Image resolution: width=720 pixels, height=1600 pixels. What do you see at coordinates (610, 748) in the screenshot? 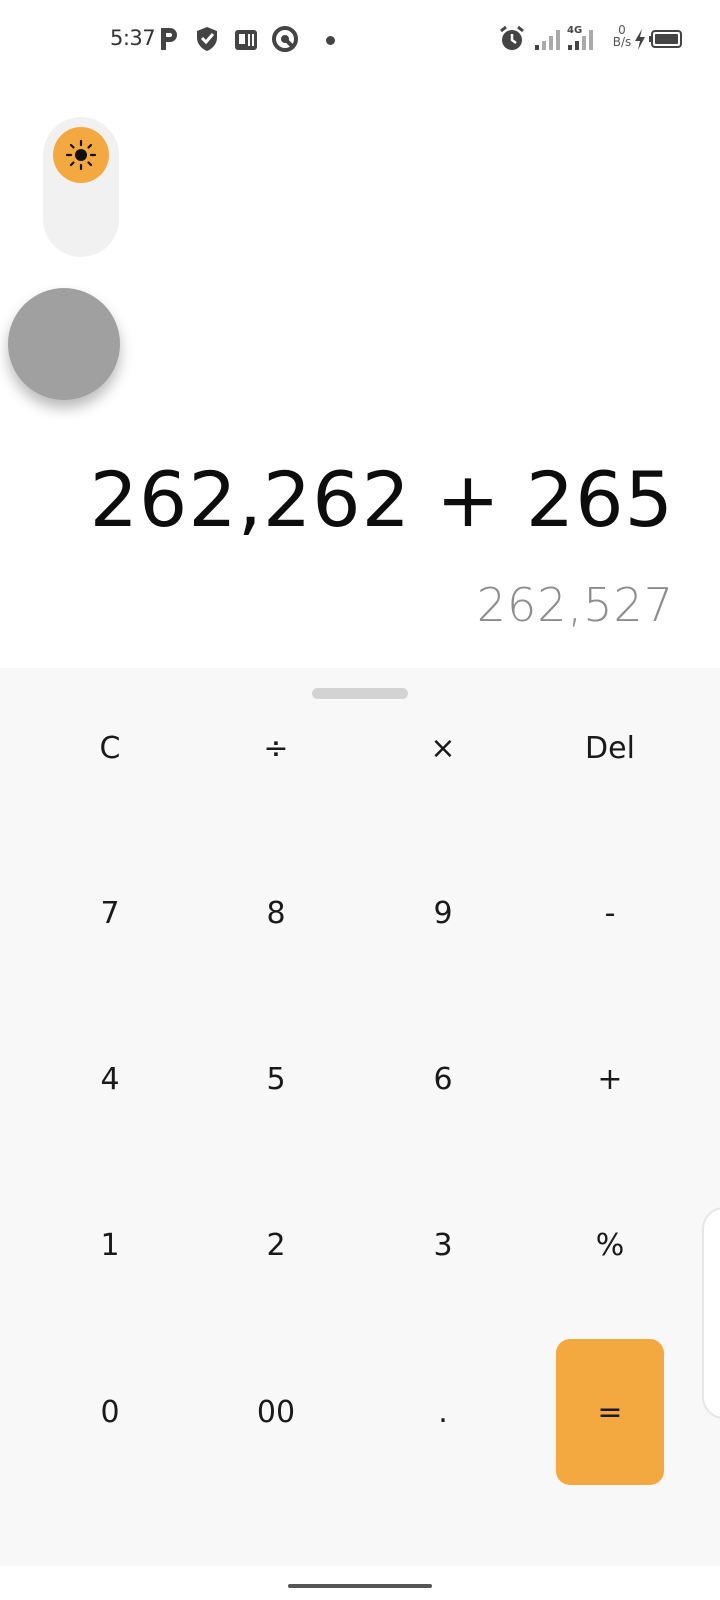
I see `delete-button: Del` at bounding box center [610, 748].